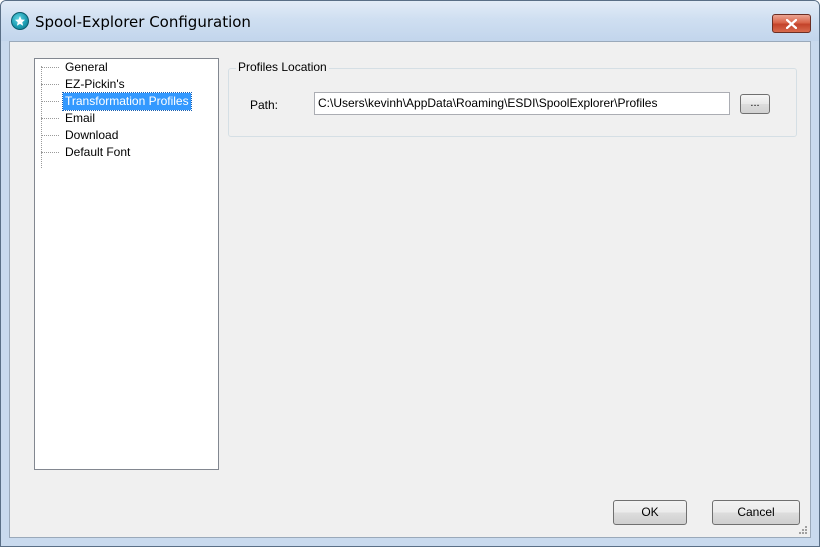  What do you see at coordinates (264, 105) in the screenshot?
I see `path-label: Path:` at bounding box center [264, 105].